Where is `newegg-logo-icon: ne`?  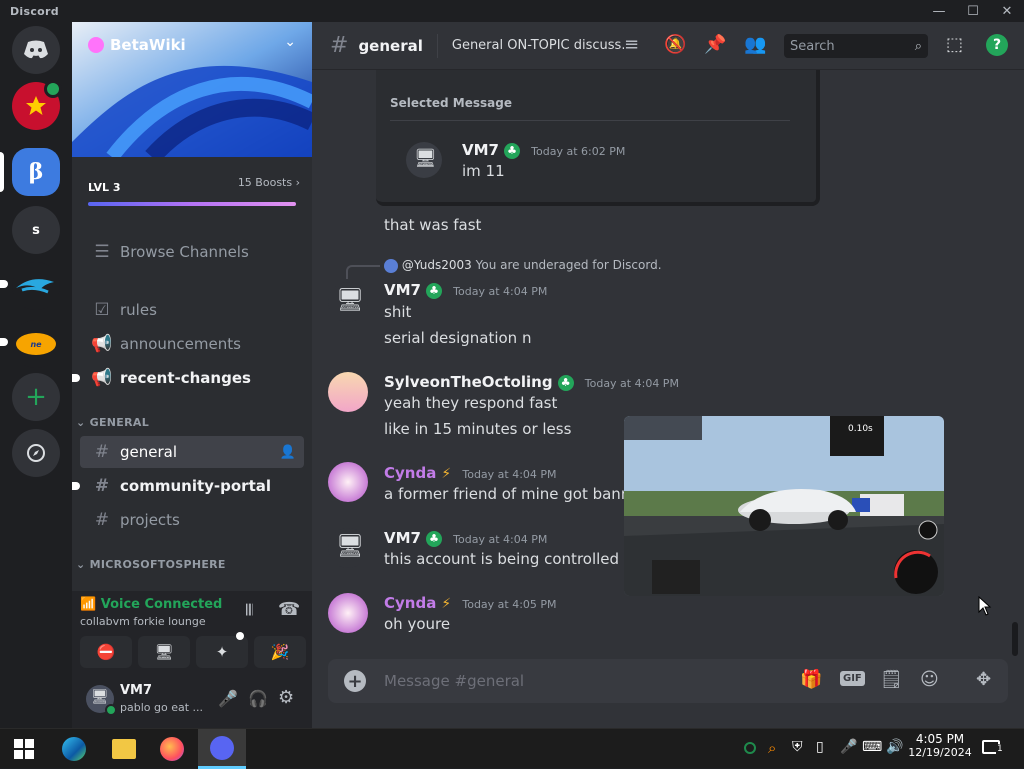 newegg-logo-icon: ne is located at coordinates (36, 344).